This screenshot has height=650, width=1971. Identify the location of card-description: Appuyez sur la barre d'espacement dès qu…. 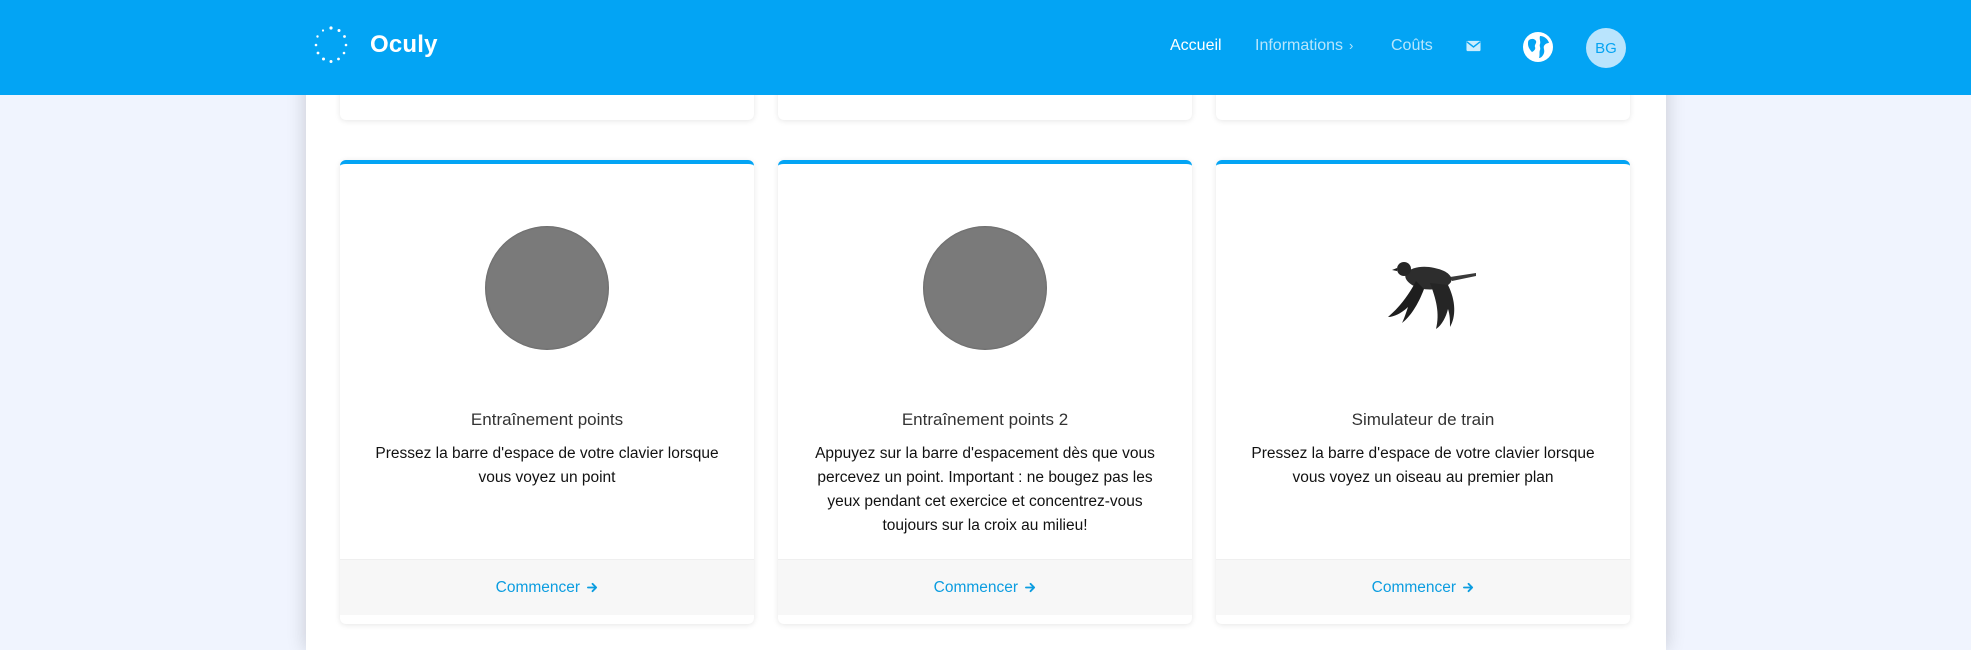
(985, 489).